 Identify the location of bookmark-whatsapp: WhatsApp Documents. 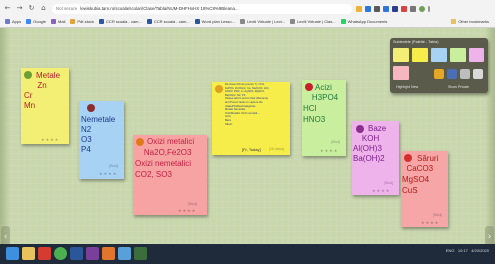
(363, 21).